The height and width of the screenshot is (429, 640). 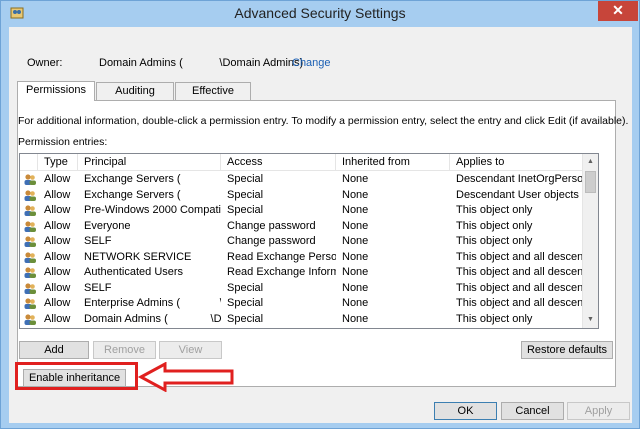 I want to click on column-header-principal: Principal, so click(x=149, y=162).